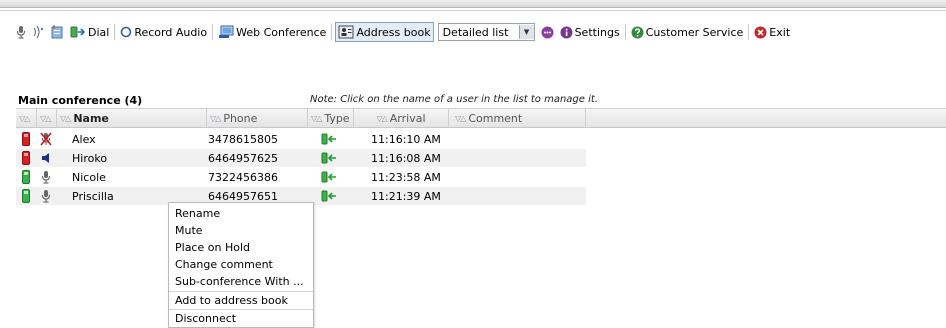 Image resolution: width=946 pixels, height=328 pixels. What do you see at coordinates (637, 32) in the screenshot?
I see `help-icon` at bounding box center [637, 32].